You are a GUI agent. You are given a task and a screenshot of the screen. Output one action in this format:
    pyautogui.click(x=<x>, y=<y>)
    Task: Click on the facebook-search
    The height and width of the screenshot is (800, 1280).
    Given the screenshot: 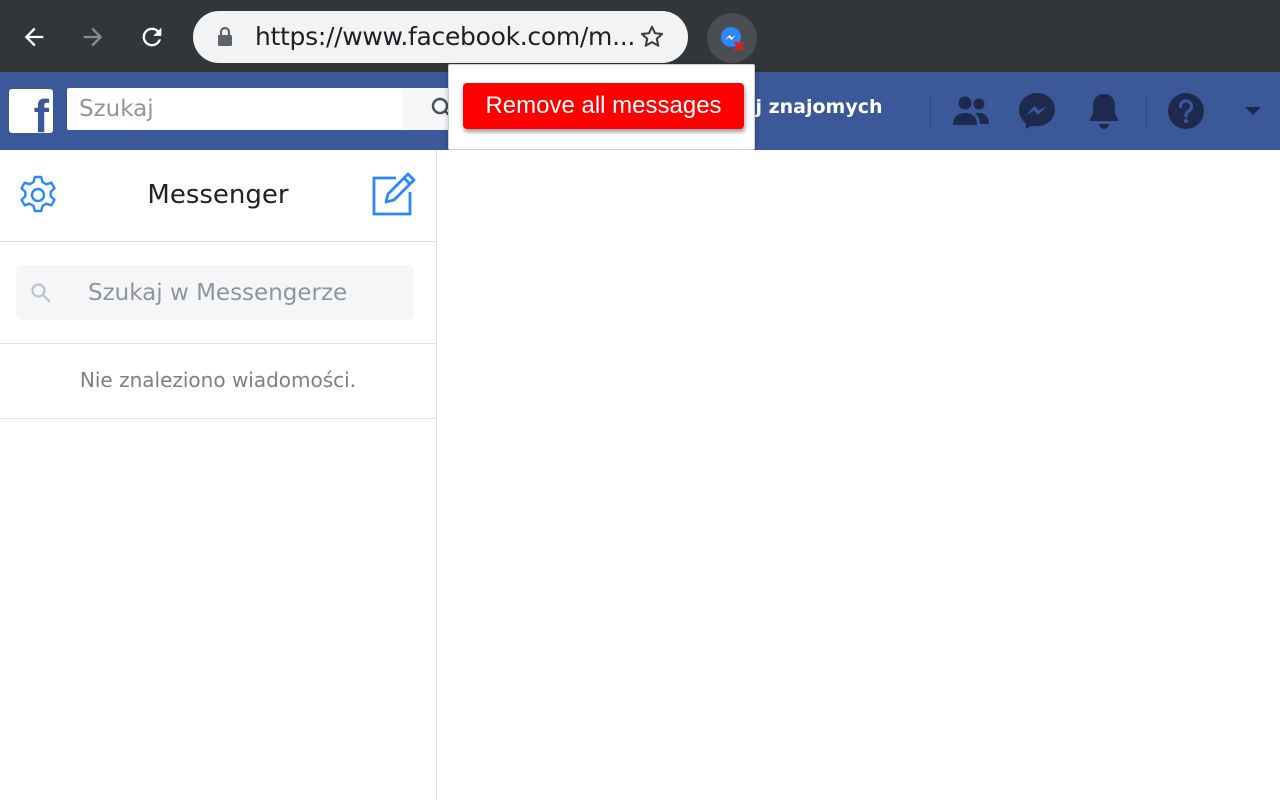 What is the action you would take?
    pyautogui.click(x=262, y=109)
    